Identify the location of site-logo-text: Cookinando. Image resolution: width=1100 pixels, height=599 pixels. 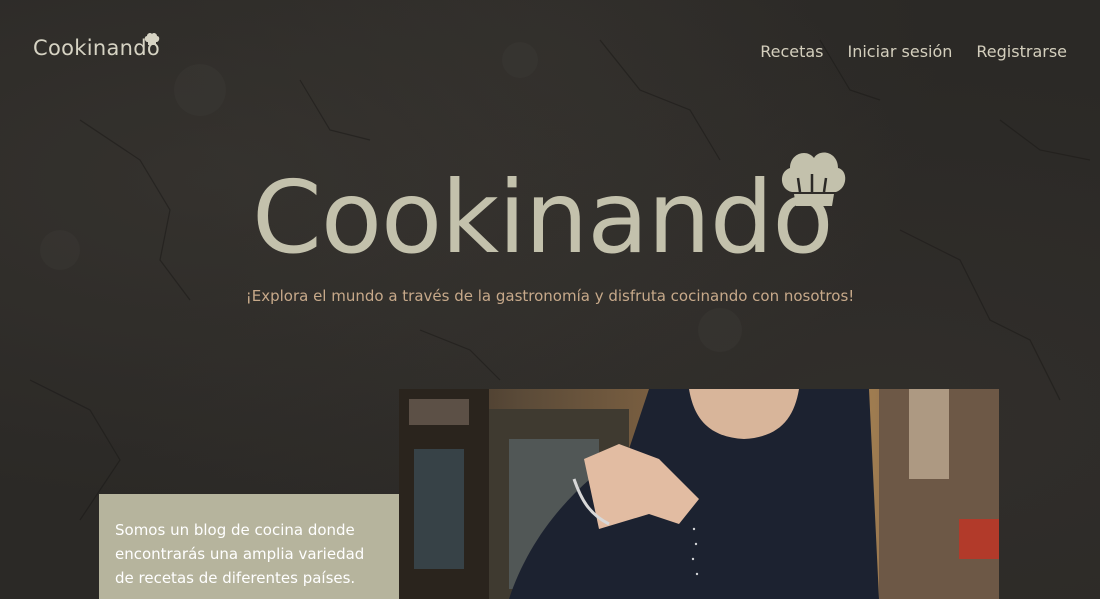
(97, 48).